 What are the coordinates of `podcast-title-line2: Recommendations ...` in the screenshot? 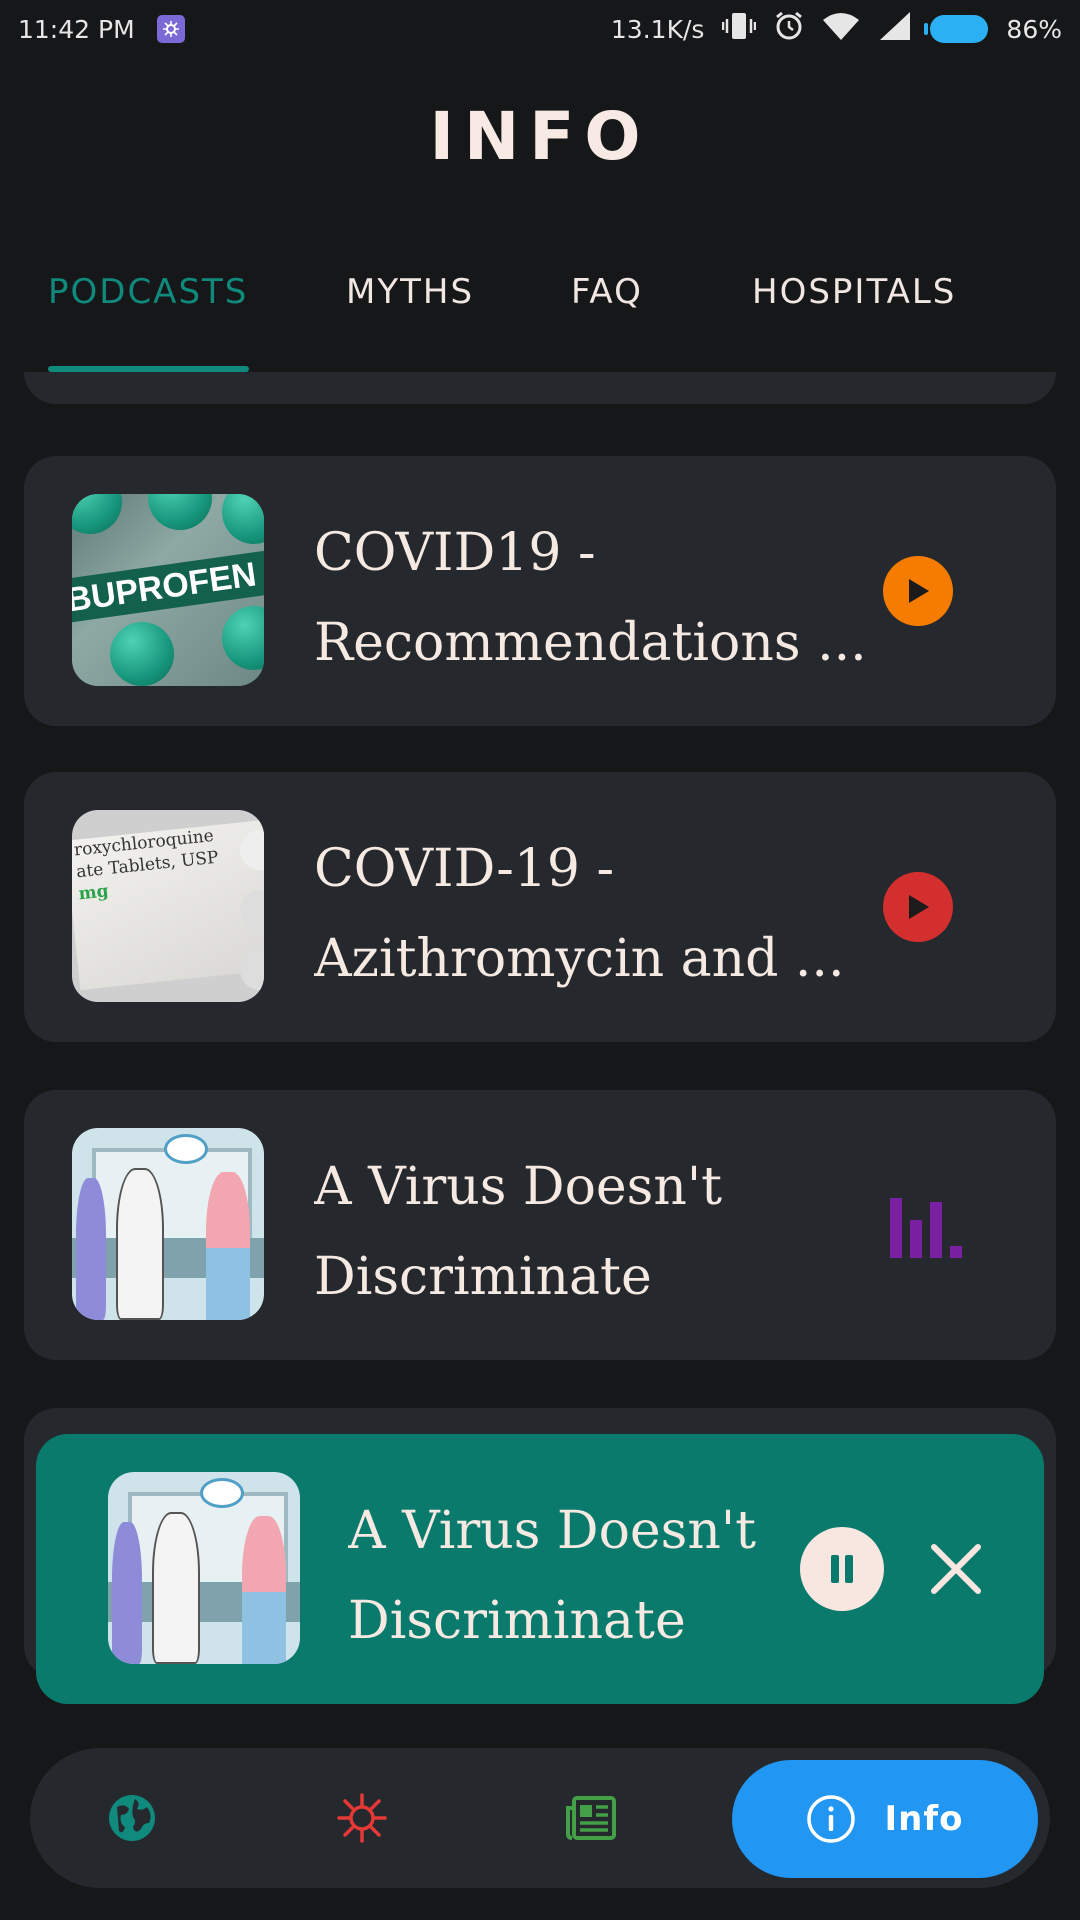 It's located at (590, 643).